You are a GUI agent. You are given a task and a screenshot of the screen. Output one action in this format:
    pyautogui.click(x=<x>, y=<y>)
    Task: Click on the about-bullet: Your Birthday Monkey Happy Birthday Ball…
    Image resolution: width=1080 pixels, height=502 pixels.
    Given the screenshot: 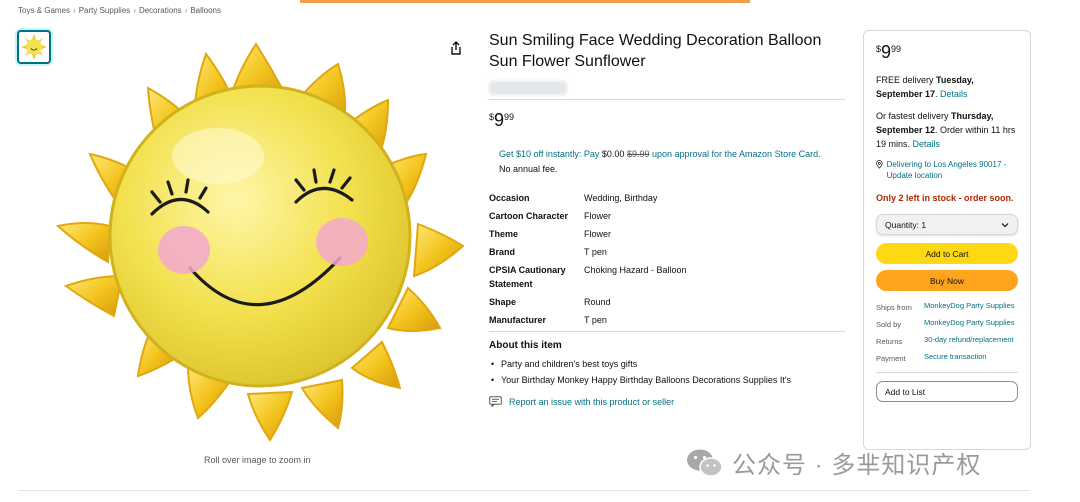 What is the action you would take?
    pyautogui.click(x=667, y=380)
    